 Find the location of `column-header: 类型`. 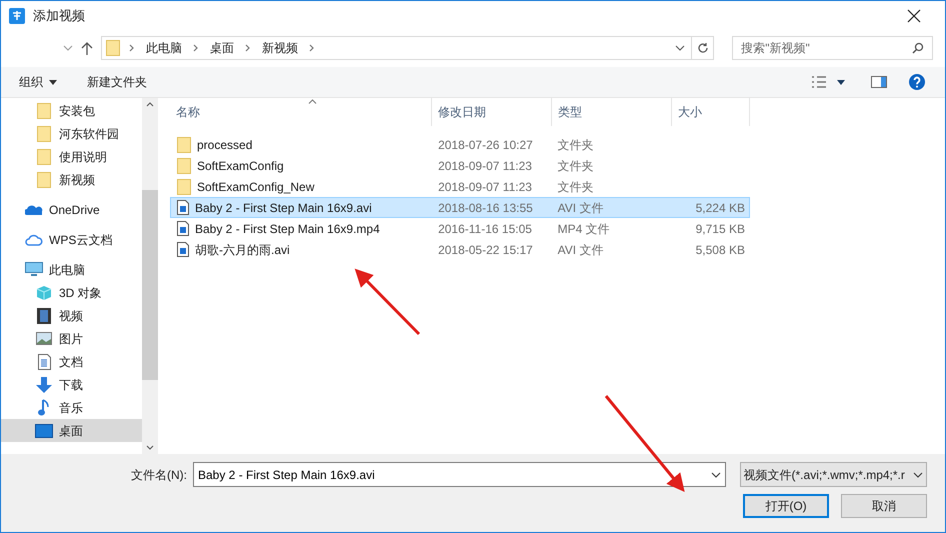

column-header: 类型 is located at coordinates (612, 112).